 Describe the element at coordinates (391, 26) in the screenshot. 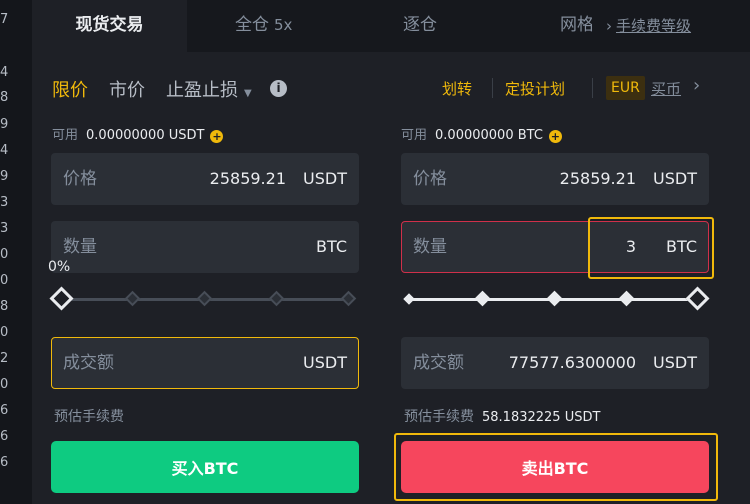

I see `trade-mode-tabs: 现货交易 全仓 5x 逐仓 网格 › 手续费等级` at that location.